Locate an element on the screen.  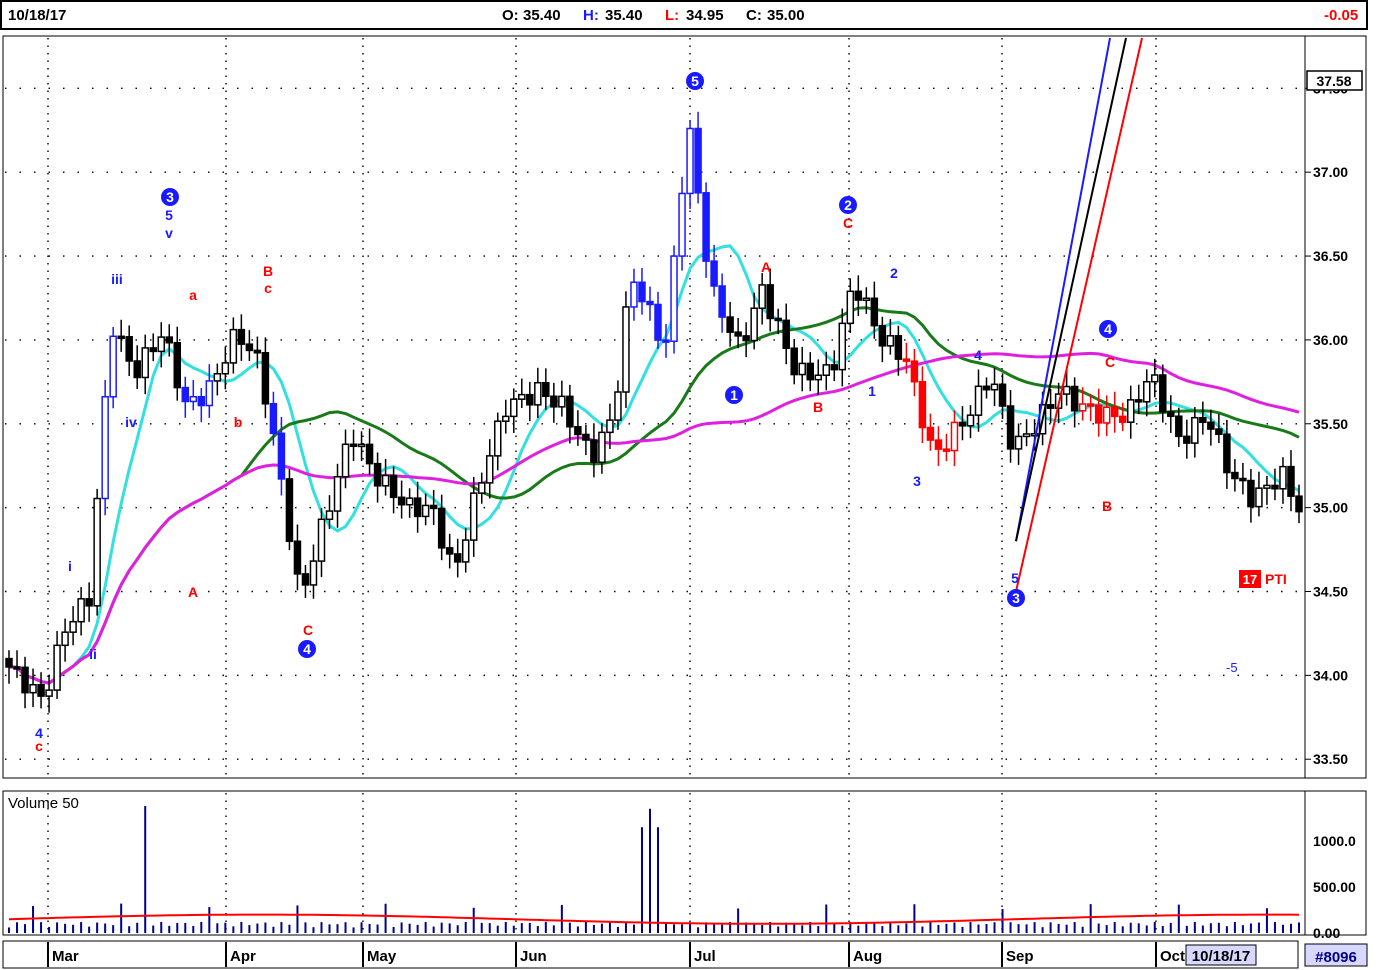
month-label: Oct is located at coordinates (1172, 956).